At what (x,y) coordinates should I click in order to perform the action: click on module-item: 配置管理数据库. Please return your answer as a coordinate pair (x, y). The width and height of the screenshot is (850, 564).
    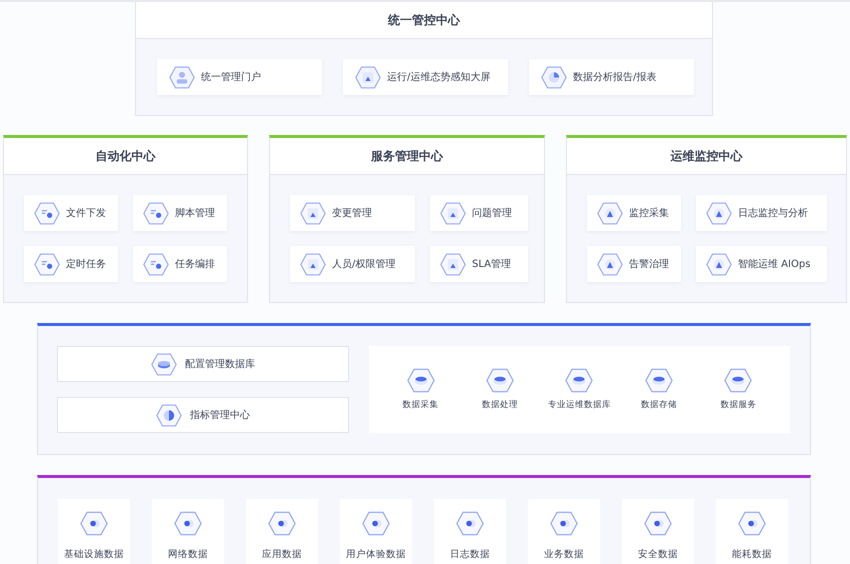
    Looking at the image, I should click on (203, 364).